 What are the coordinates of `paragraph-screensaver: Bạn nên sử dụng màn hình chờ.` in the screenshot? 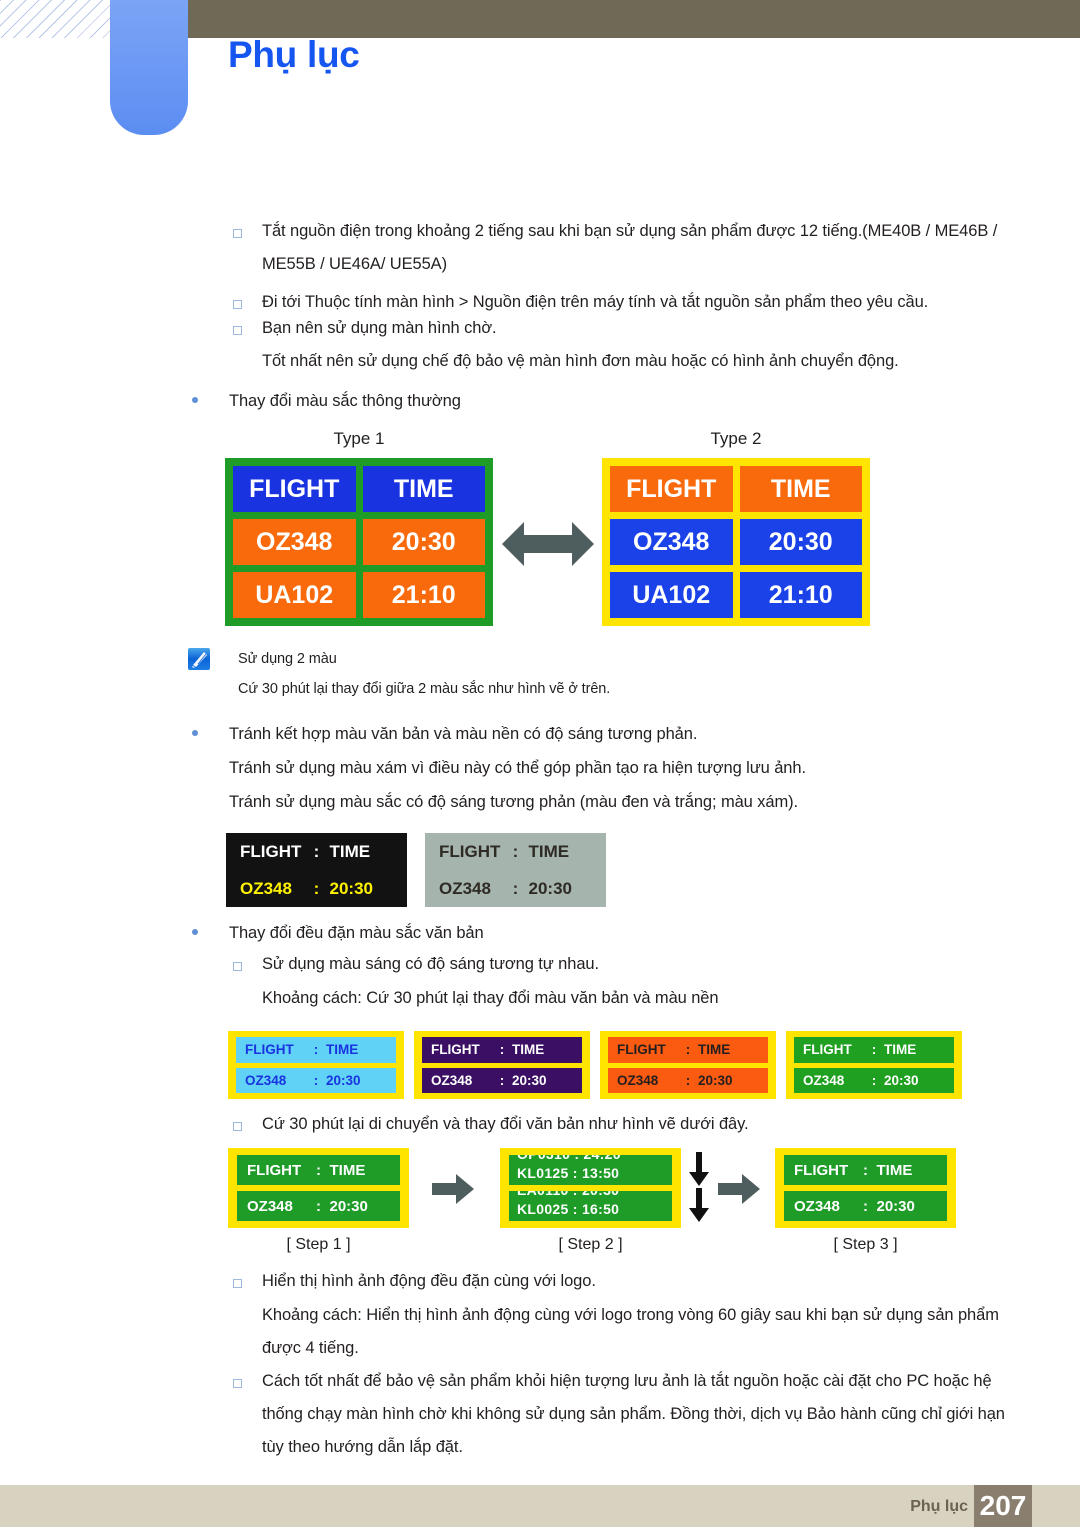 It's located at (379, 328).